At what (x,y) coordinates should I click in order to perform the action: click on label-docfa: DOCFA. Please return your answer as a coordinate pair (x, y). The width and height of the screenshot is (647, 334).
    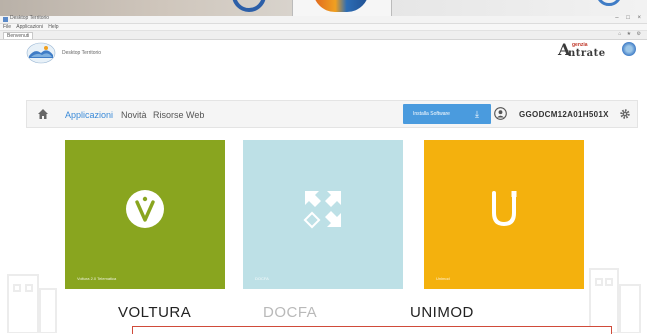
    Looking at the image, I should click on (290, 312).